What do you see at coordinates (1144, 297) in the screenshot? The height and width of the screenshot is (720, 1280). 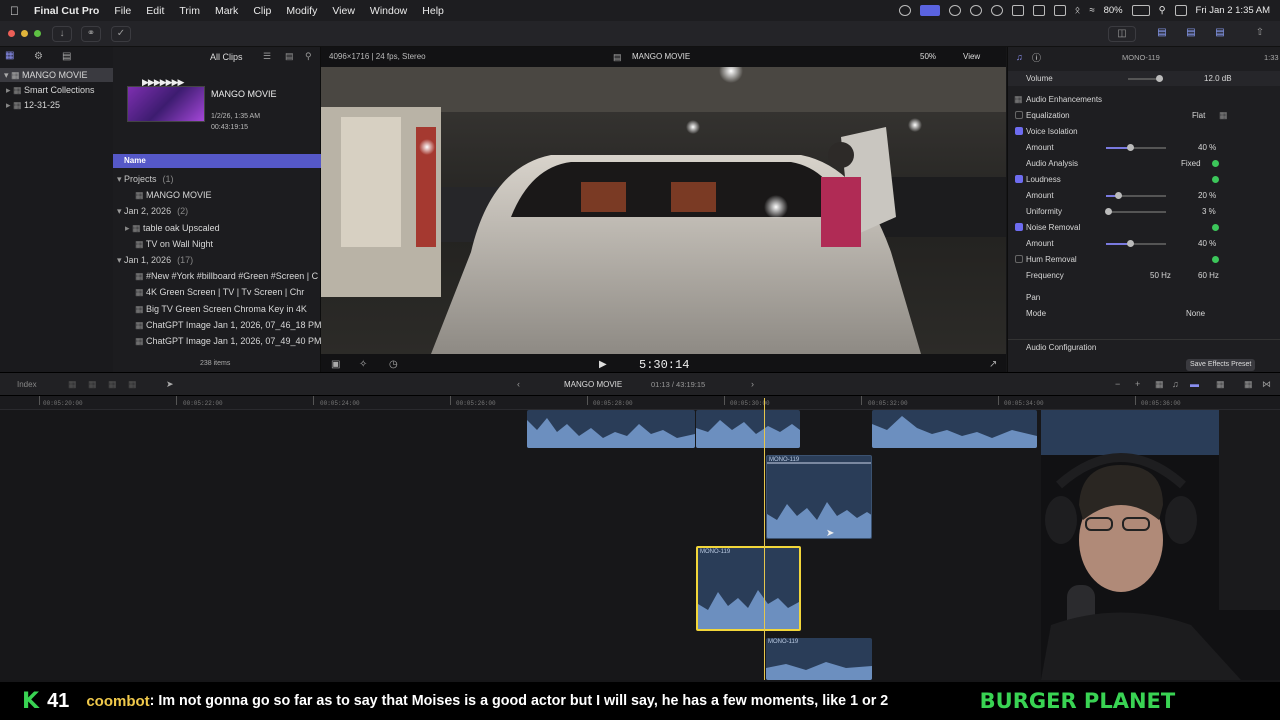 I see `pan-header: Pan` at bounding box center [1144, 297].